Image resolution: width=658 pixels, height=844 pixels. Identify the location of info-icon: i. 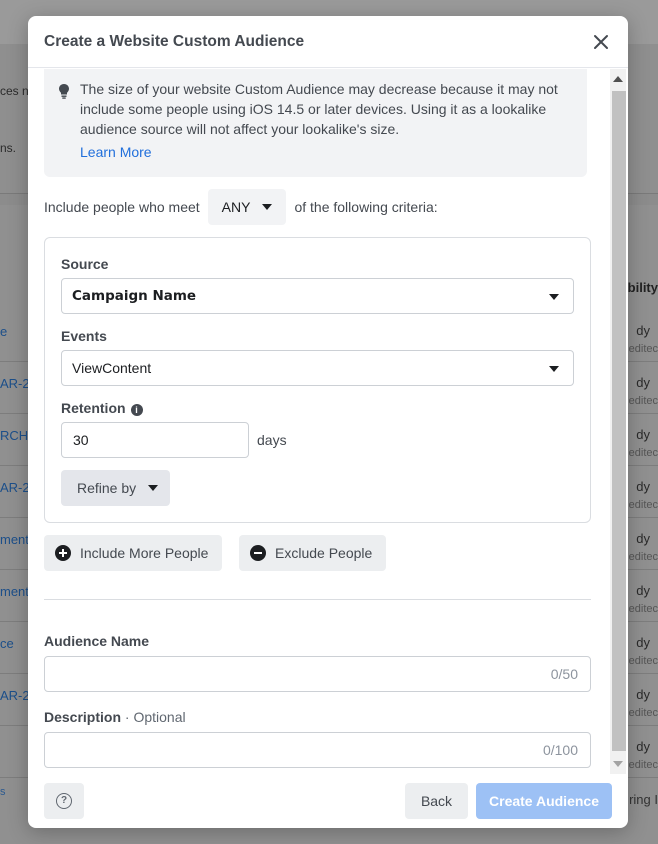
(136, 410).